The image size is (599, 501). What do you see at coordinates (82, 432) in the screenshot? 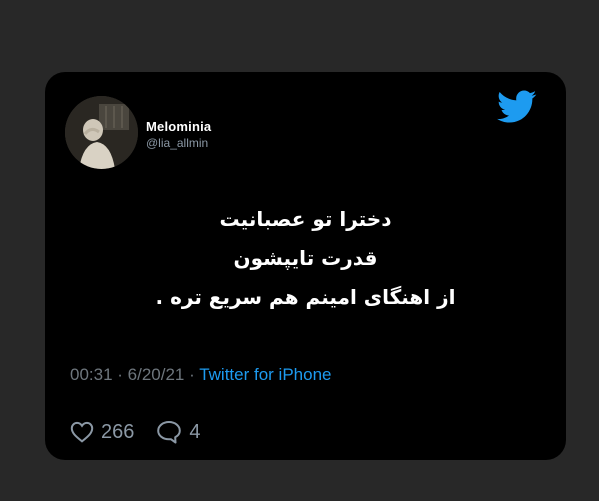
I see `heart-outline-icon` at bounding box center [82, 432].